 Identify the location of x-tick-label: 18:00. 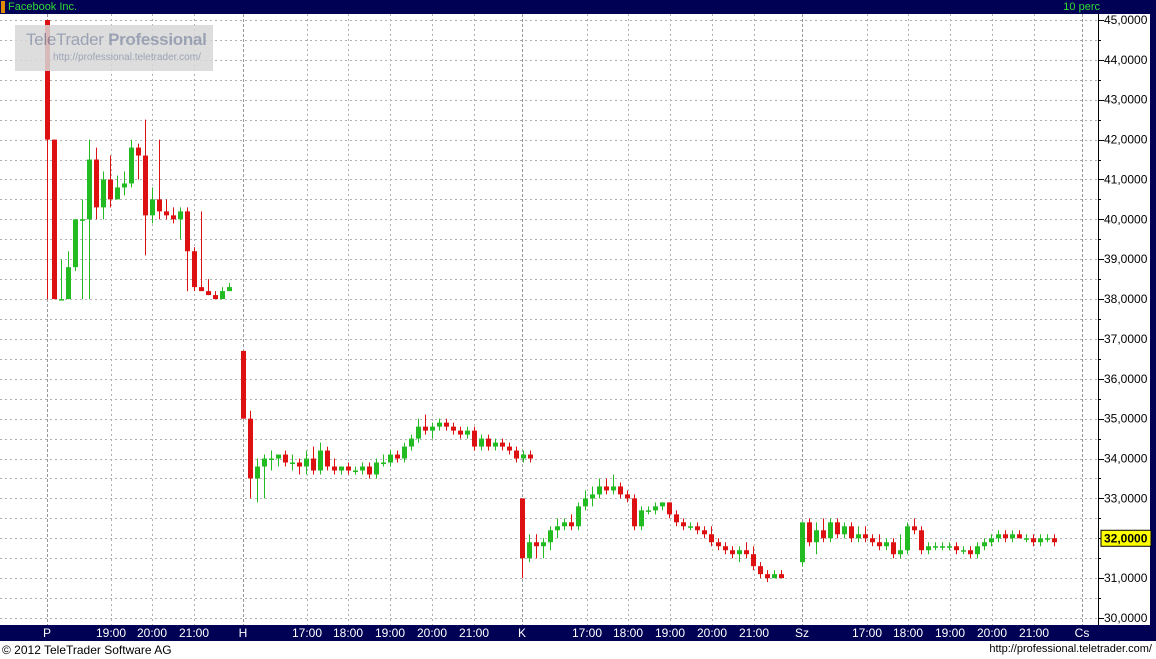
(348, 633).